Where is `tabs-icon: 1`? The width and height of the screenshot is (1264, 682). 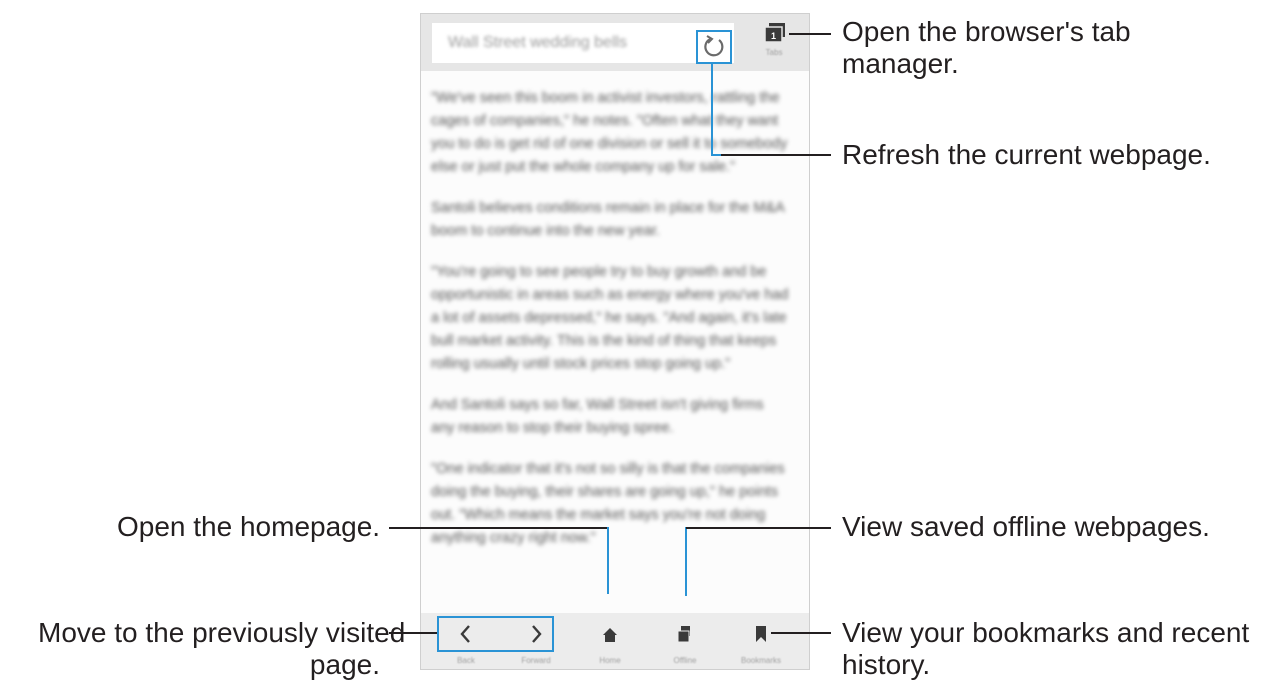
tabs-icon: 1 is located at coordinates (774, 33).